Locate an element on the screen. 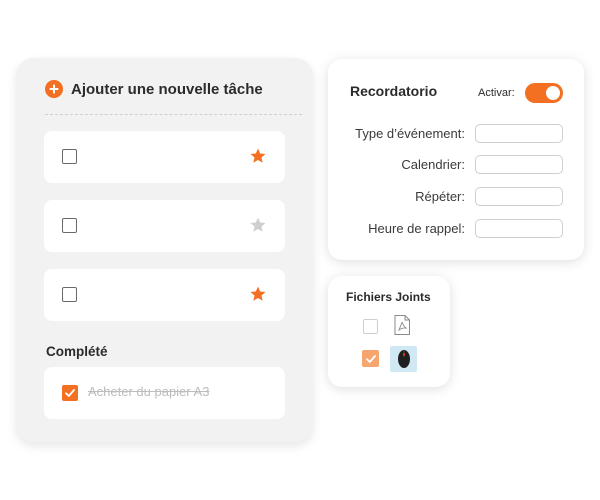 This screenshot has height=500, width=600. mouse-image-thumbnail is located at coordinates (403, 359).